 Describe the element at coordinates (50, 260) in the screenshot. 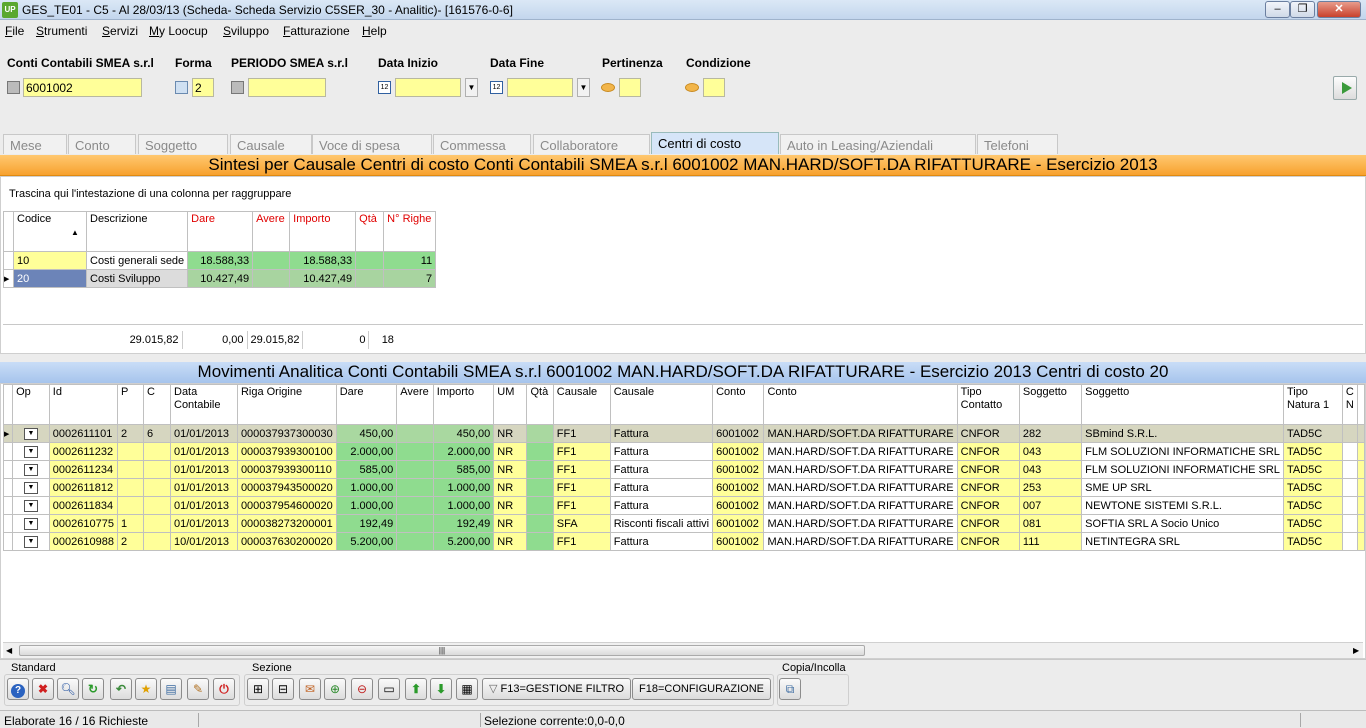

I see `cell-codice: 10` at that location.